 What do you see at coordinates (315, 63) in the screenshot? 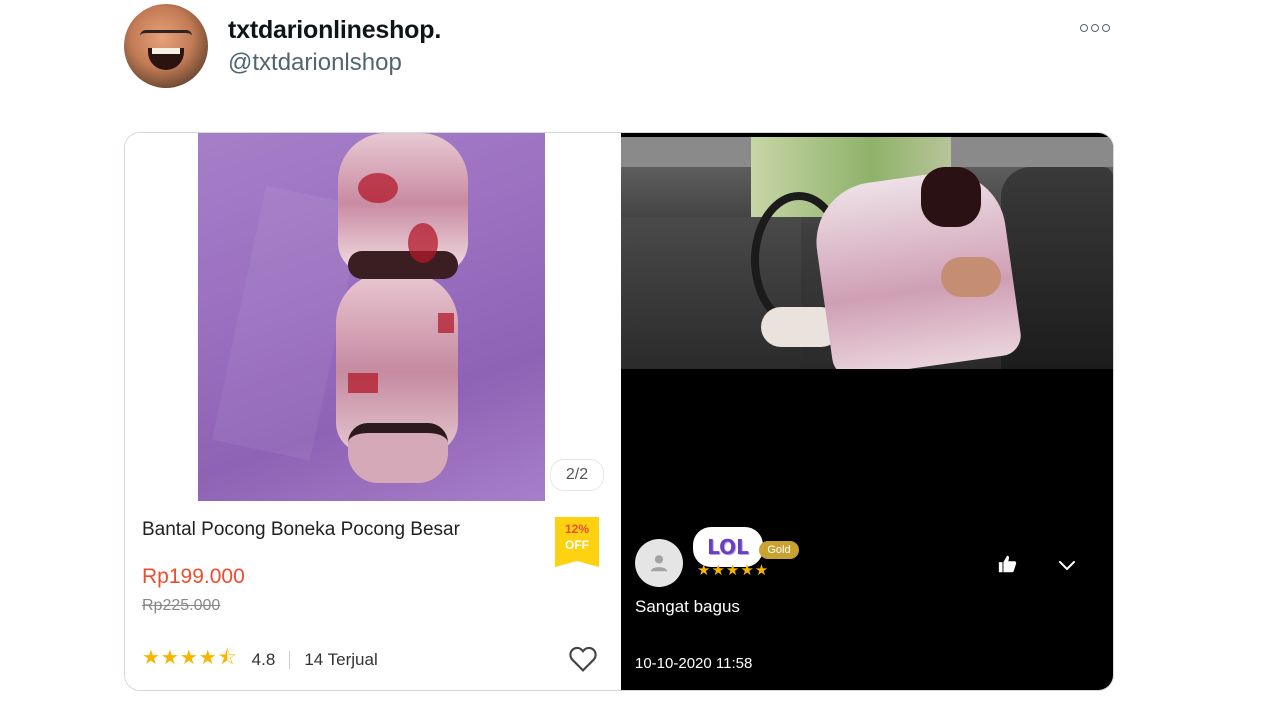
I see `user-handle: @txtdarionlshop` at bounding box center [315, 63].